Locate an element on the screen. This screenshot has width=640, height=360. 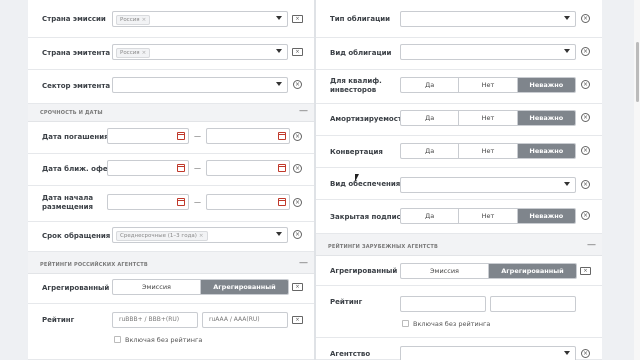
bond-type-row: Тип облигации × is located at coordinates (459, 19).